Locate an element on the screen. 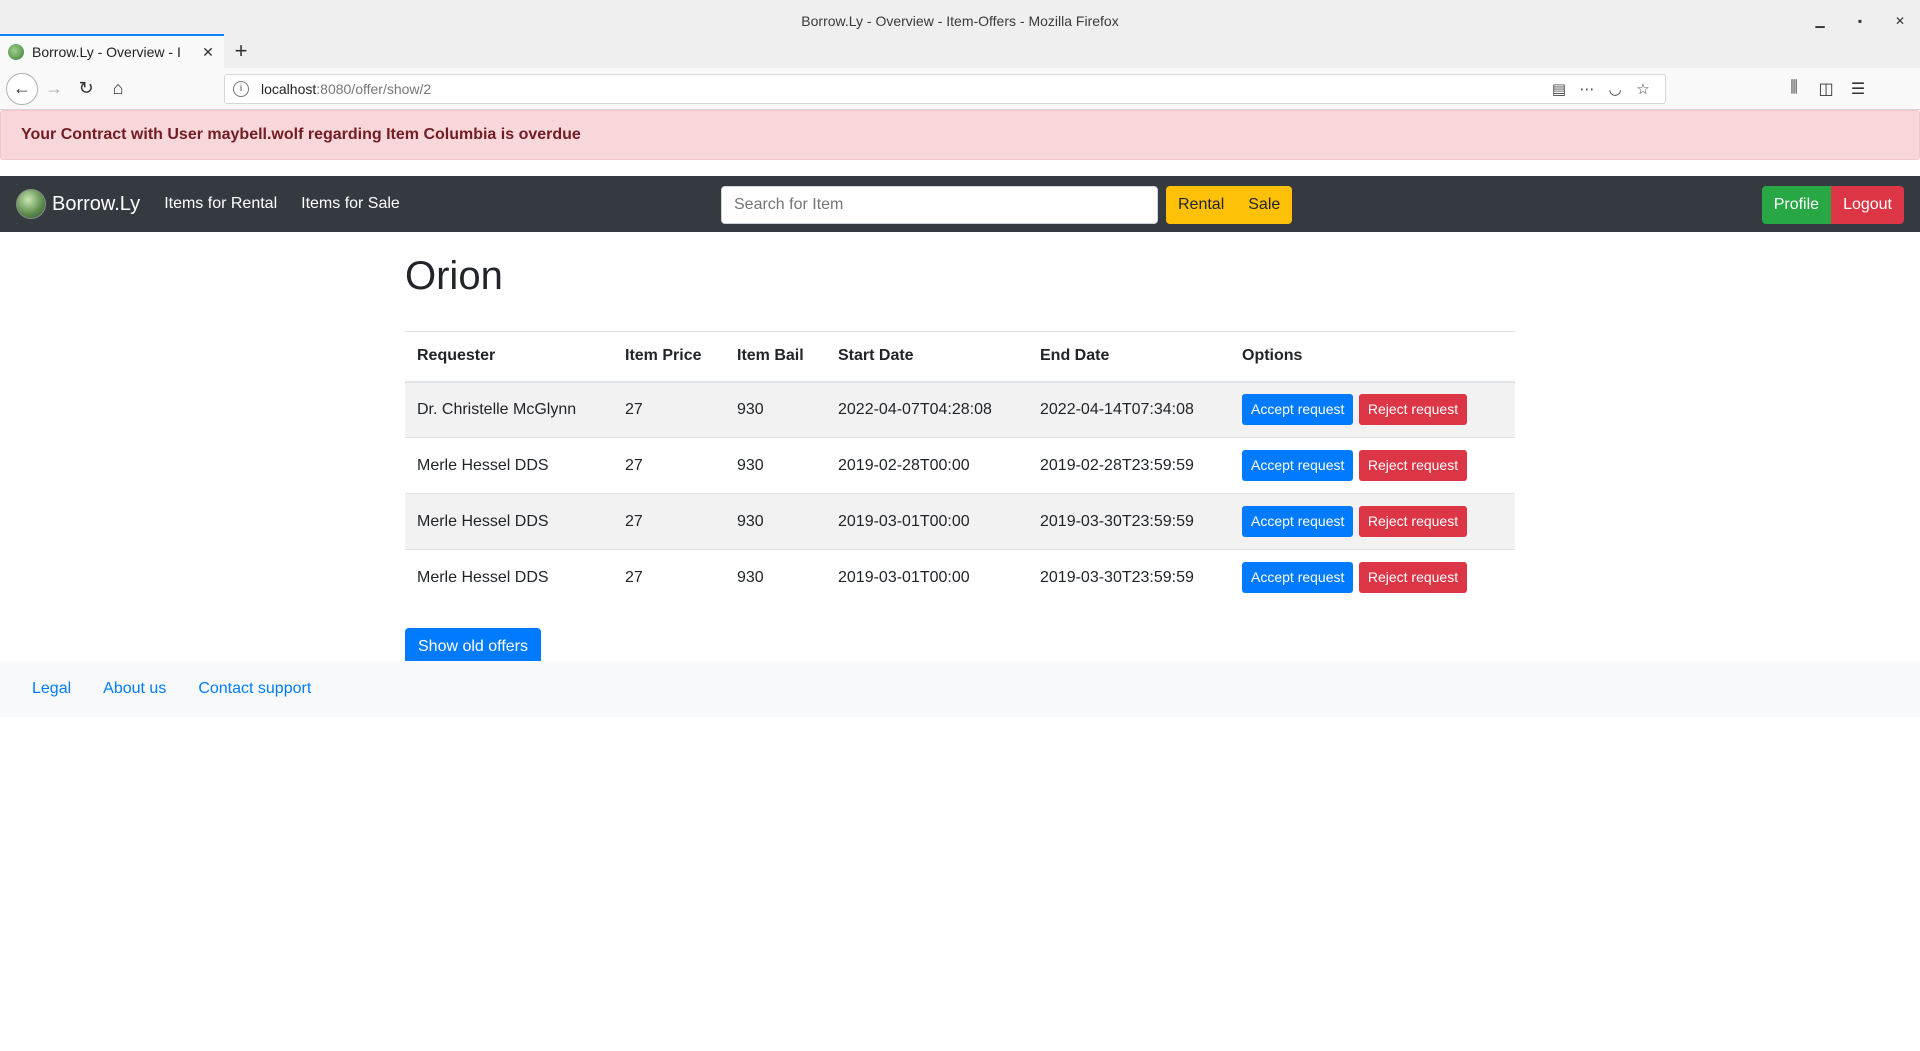 Image resolution: width=1920 pixels, height=1051 pixels. brand-name: Borrow.Ly is located at coordinates (96, 203).